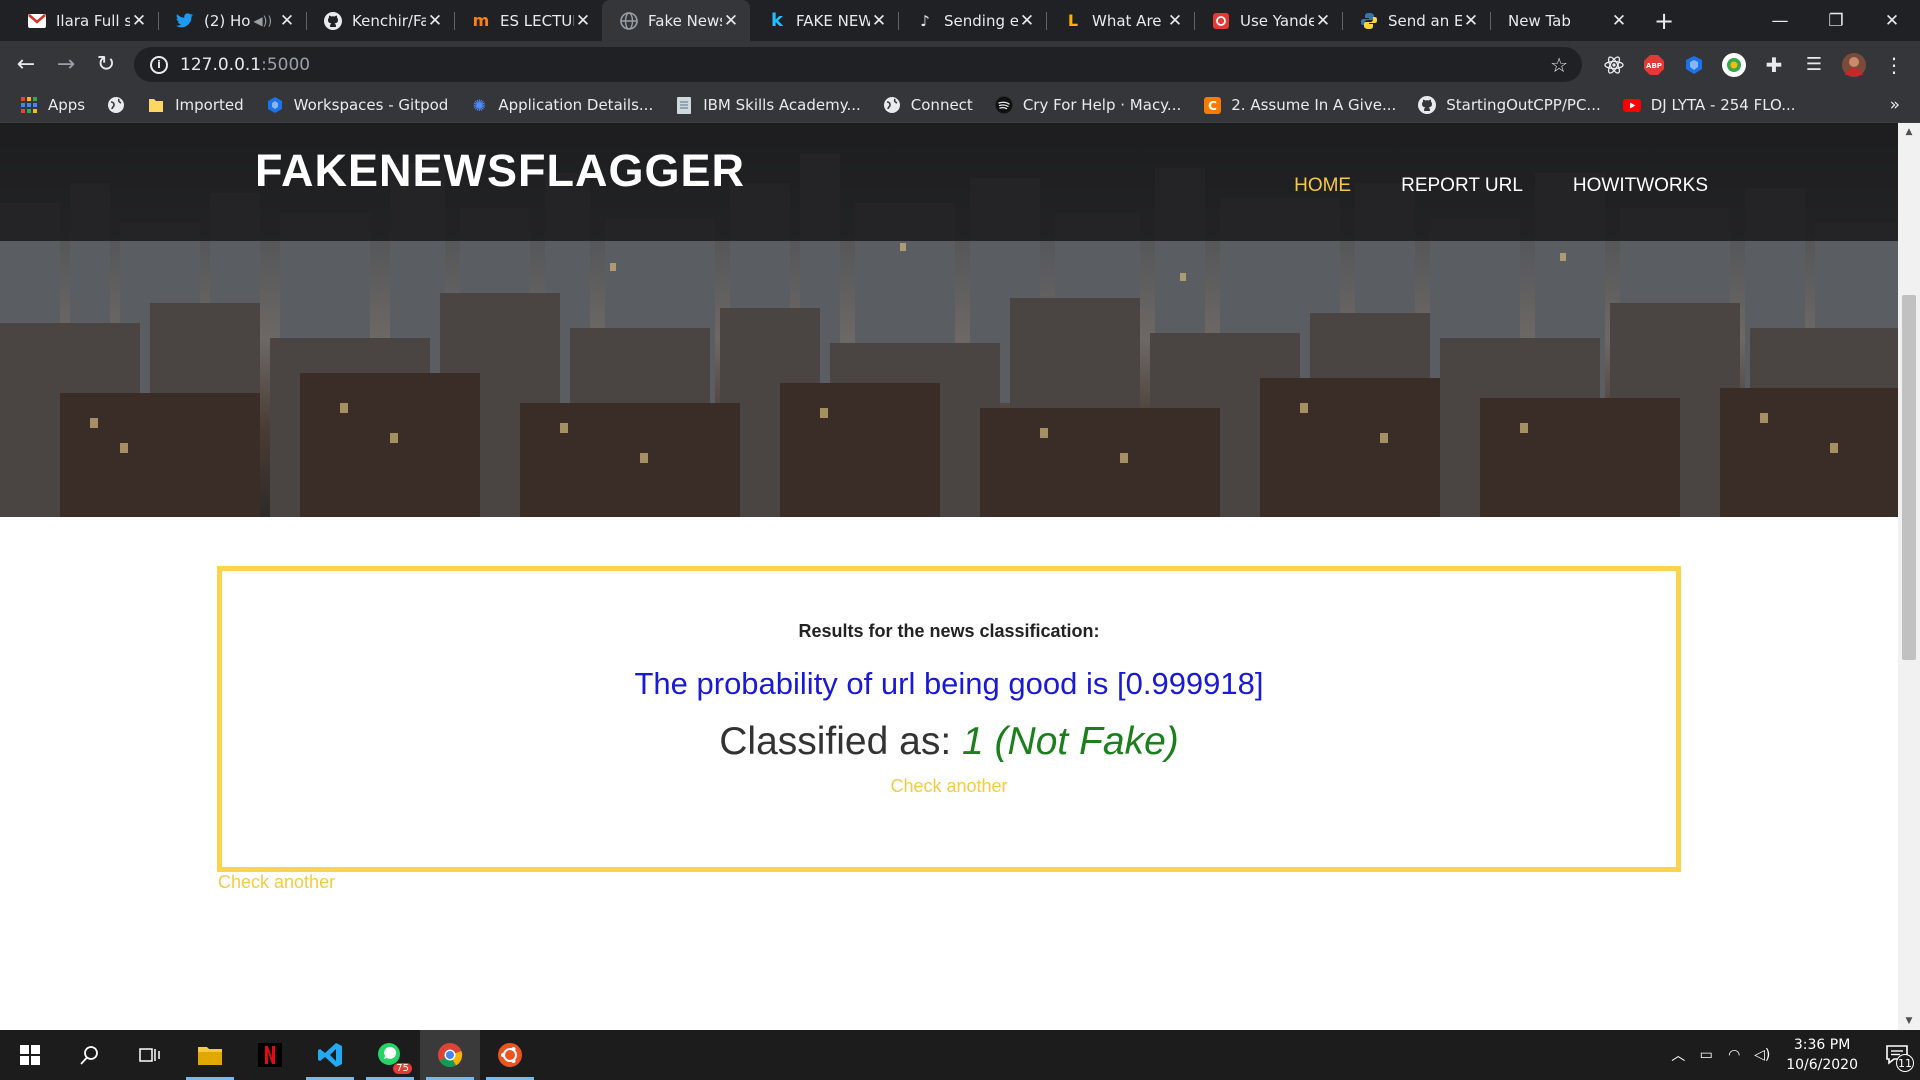 The image size is (1920, 1080). What do you see at coordinates (1854, 65) in the screenshot?
I see `avatar` at bounding box center [1854, 65].